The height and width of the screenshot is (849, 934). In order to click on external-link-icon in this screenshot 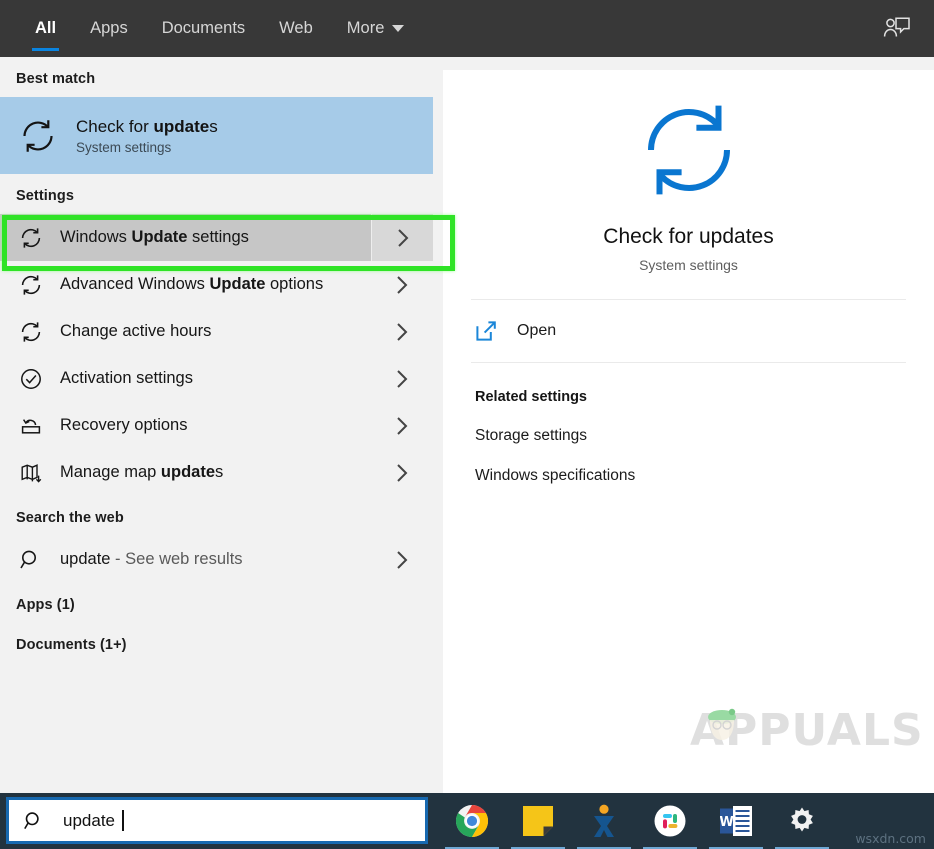, I will do `click(488, 331)`.